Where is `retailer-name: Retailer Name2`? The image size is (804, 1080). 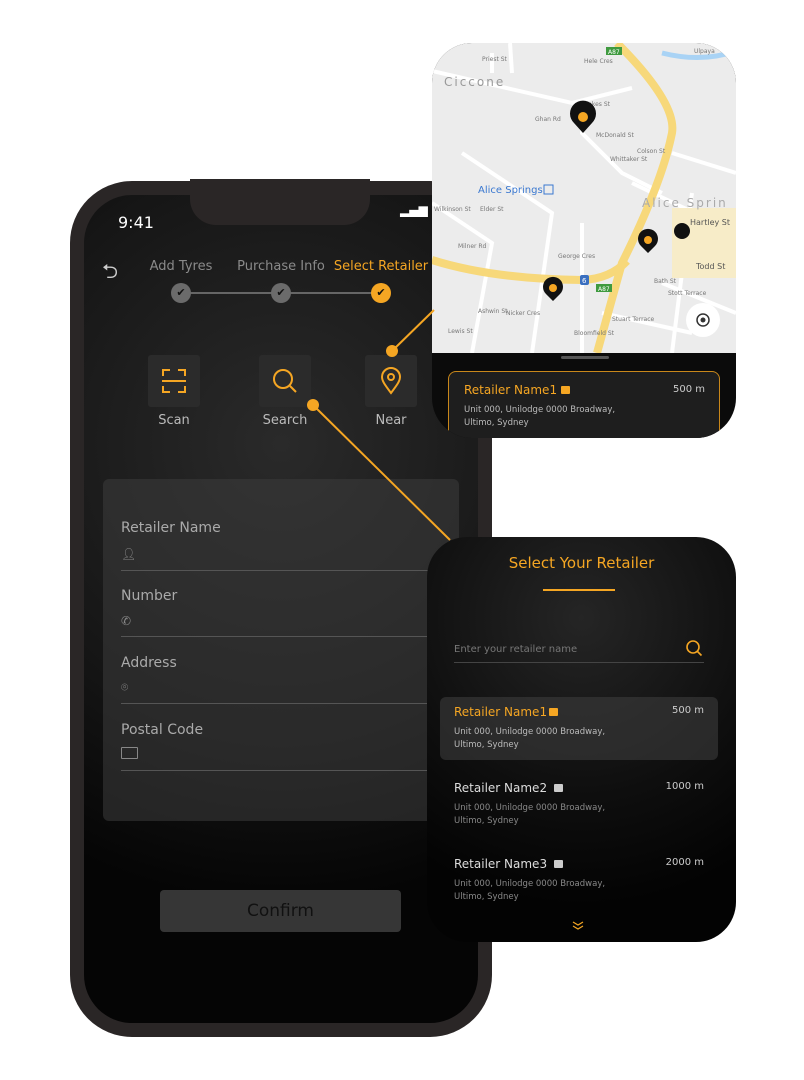
retailer-name: Retailer Name2 is located at coordinates (501, 788).